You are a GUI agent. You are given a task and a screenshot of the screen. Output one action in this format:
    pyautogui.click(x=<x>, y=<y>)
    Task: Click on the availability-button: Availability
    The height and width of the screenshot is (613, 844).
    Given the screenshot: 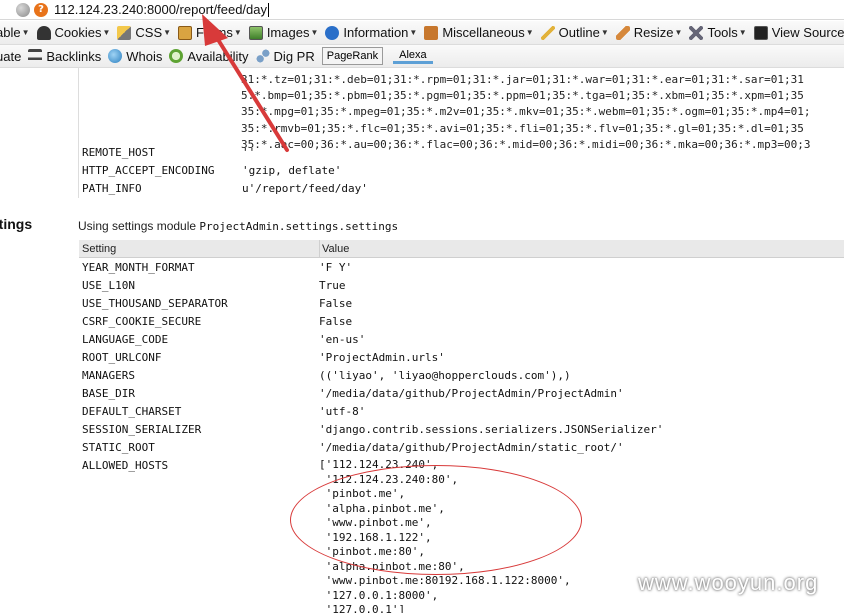 What is the action you would take?
    pyautogui.click(x=209, y=56)
    